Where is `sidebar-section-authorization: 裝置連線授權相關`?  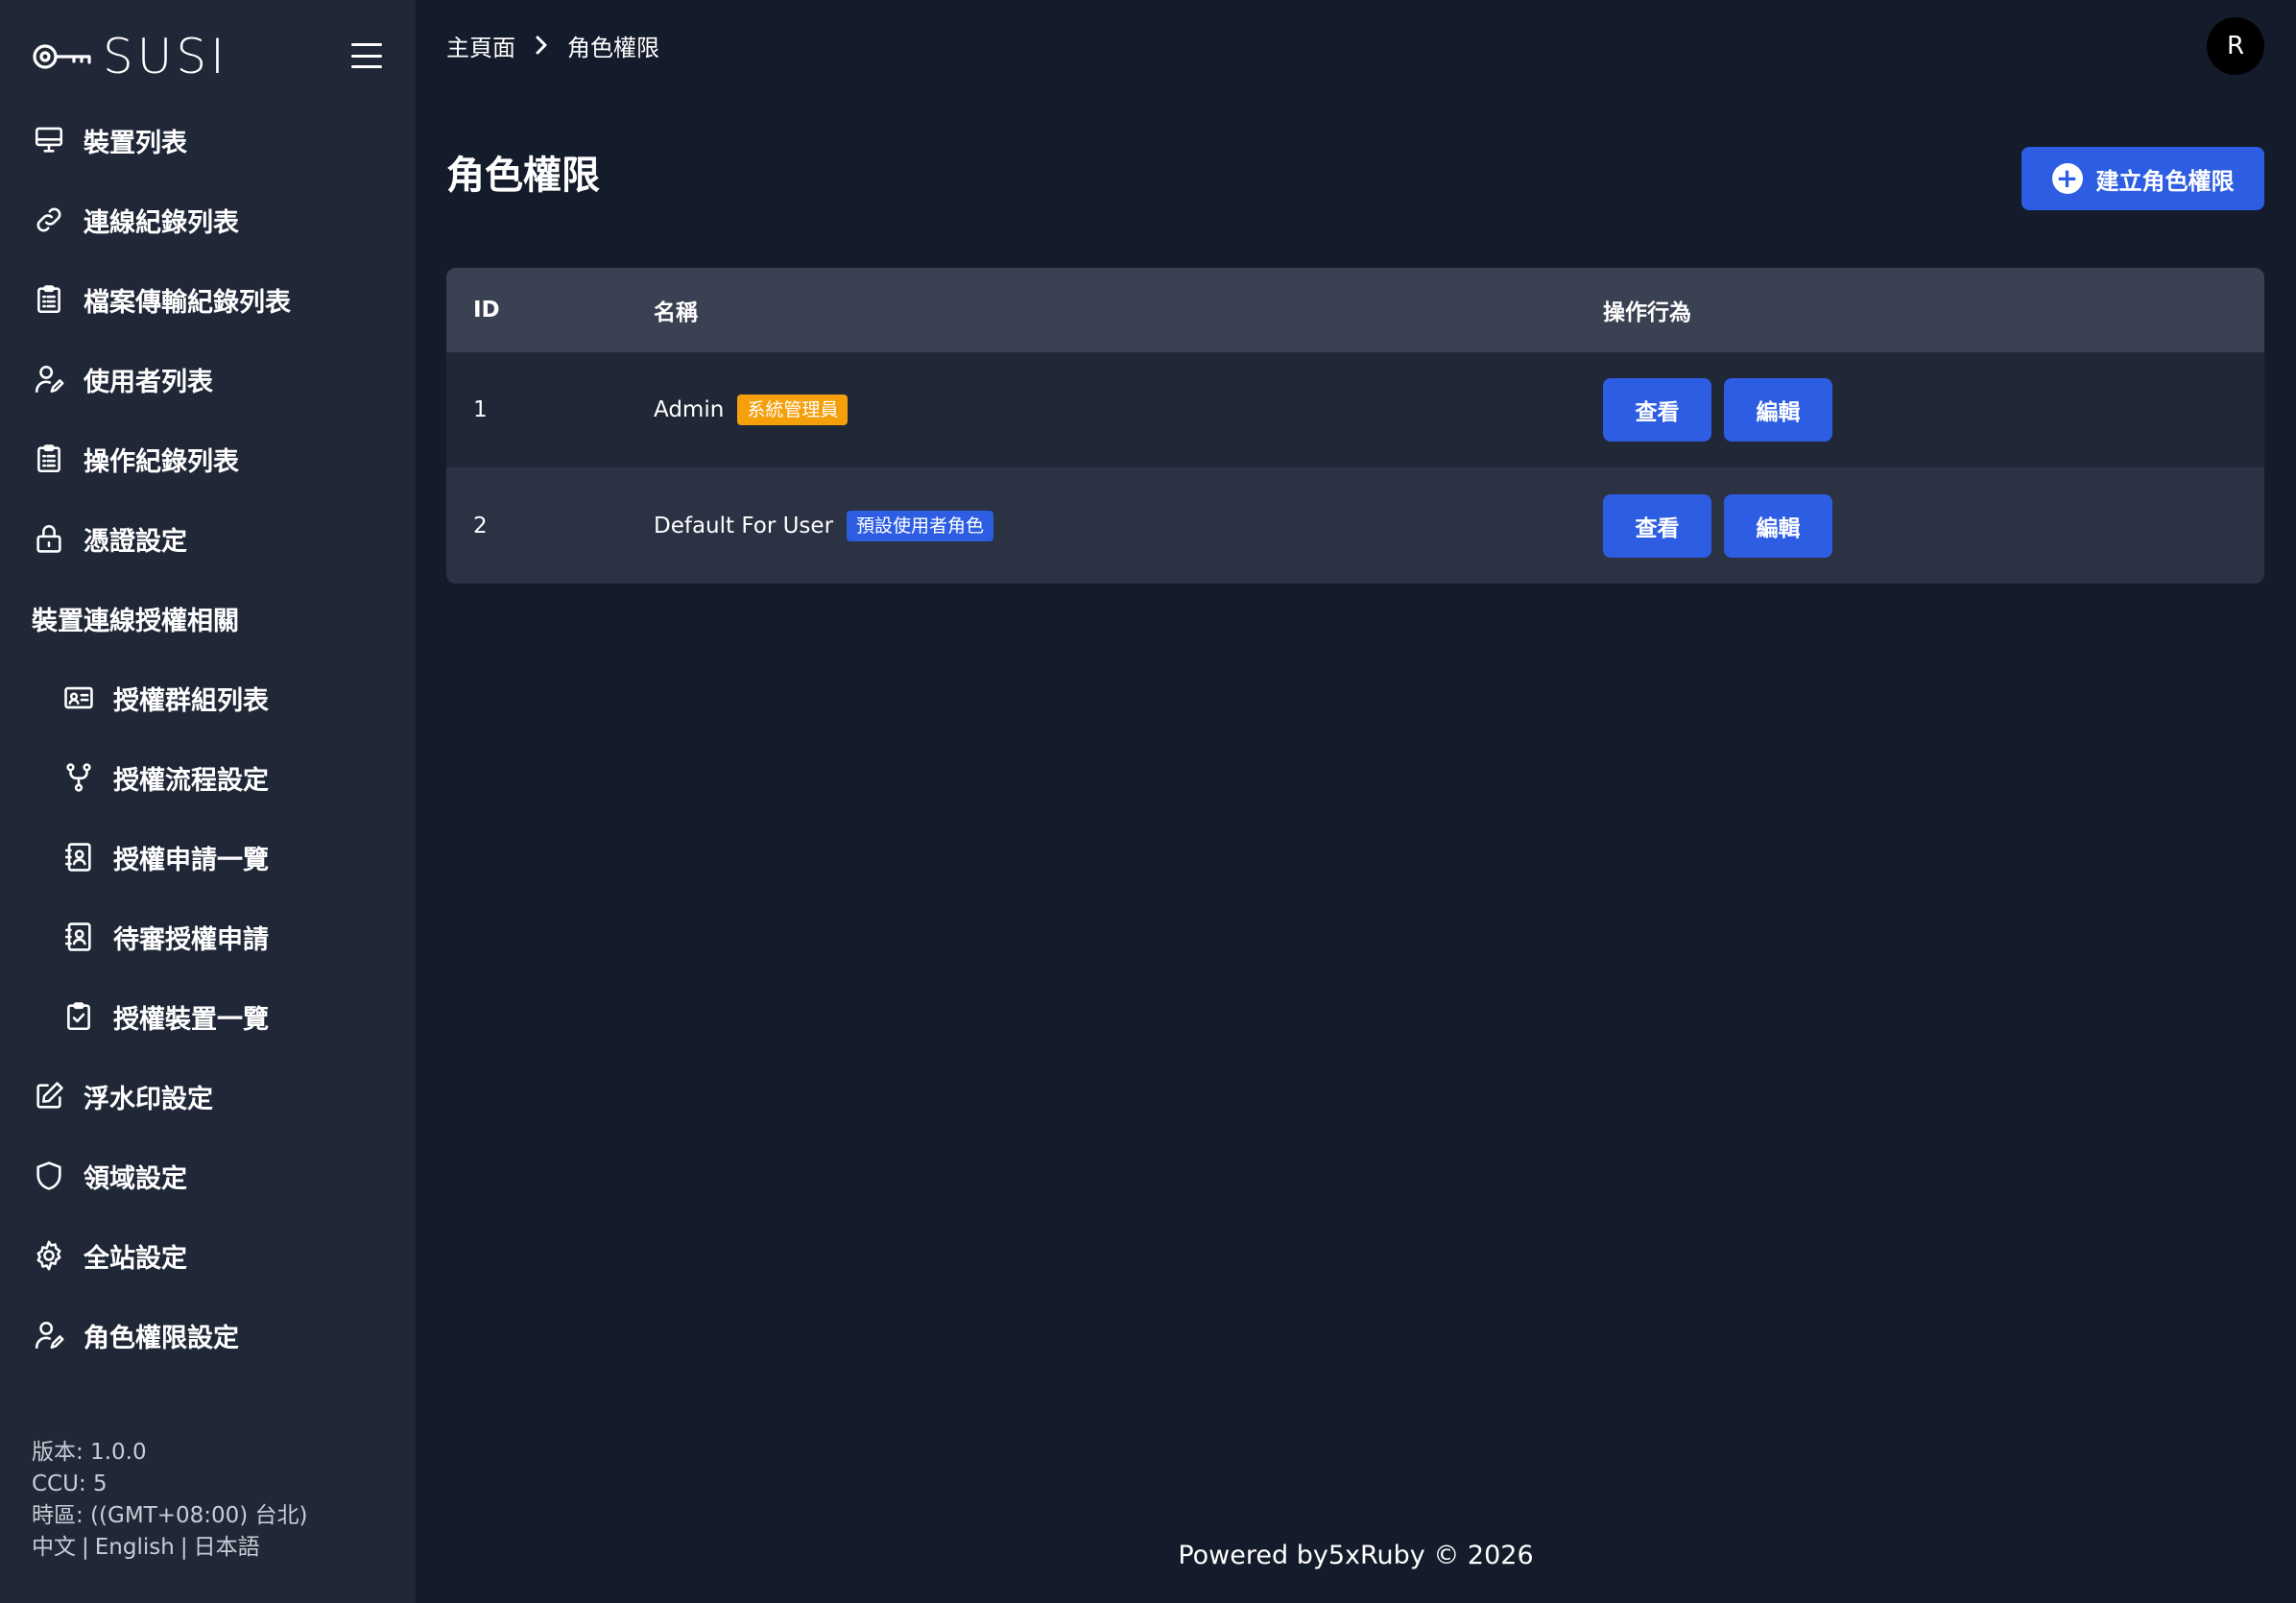 sidebar-section-authorization: 裝置連線授權相關 is located at coordinates (136, 621).